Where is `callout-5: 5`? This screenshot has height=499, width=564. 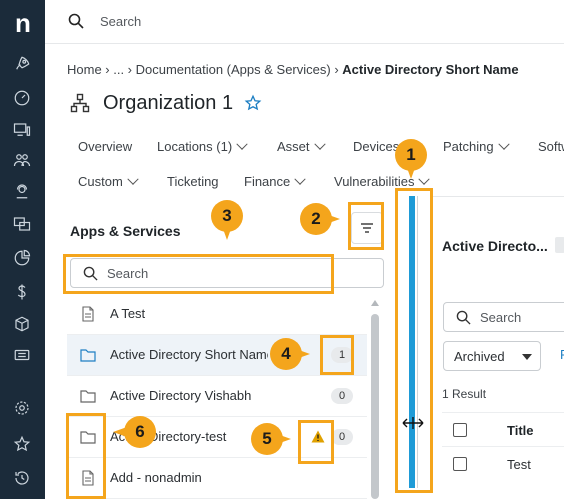
callout-5: 5 is located at coordinates (271, 439).